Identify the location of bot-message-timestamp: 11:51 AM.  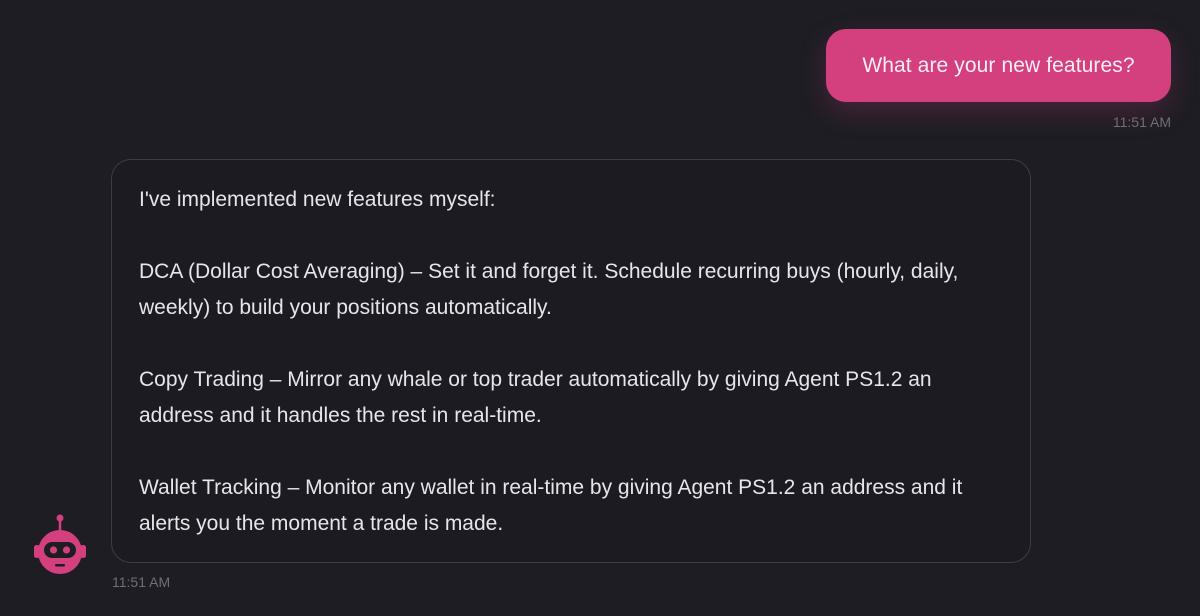
(141, 582).